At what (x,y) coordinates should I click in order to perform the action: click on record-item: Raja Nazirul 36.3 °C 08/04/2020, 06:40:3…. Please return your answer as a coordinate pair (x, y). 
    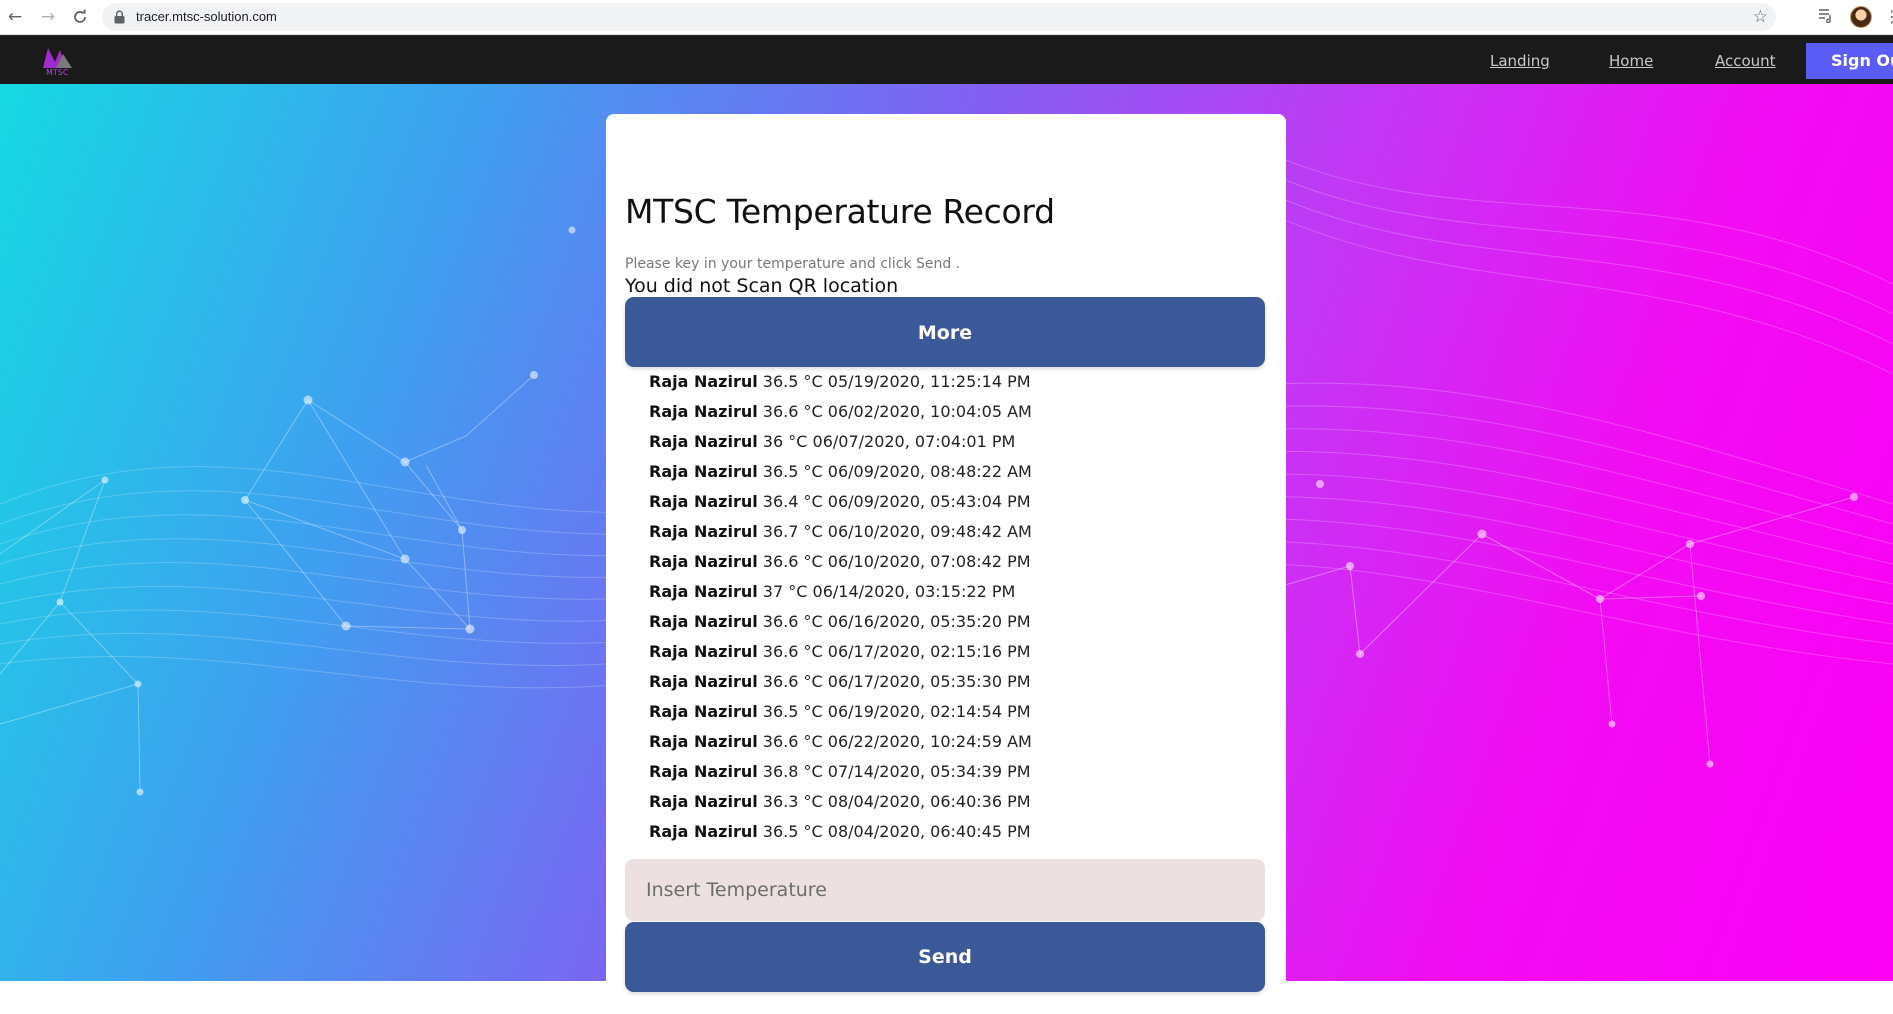
    Looking at the image, I should click on (840, 802).